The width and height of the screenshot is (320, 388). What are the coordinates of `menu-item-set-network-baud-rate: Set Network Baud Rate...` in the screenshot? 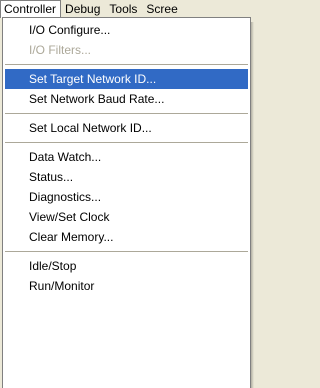 It's located at (126, 99).